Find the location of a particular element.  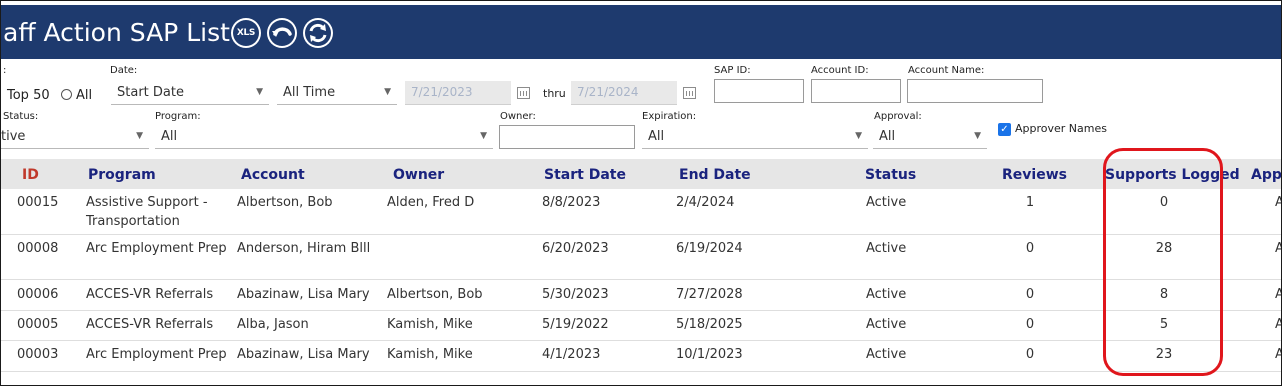

cell-supports-logged: 5 is located at coordinates (1164, 324).